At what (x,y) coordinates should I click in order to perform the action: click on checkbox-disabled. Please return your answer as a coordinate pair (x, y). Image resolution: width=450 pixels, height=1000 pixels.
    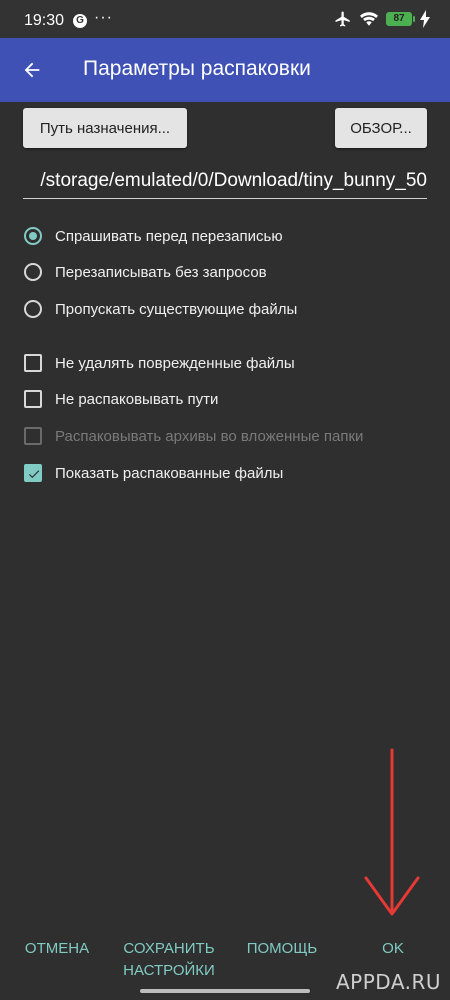
    Looking at the image, I should click on (33, 436).